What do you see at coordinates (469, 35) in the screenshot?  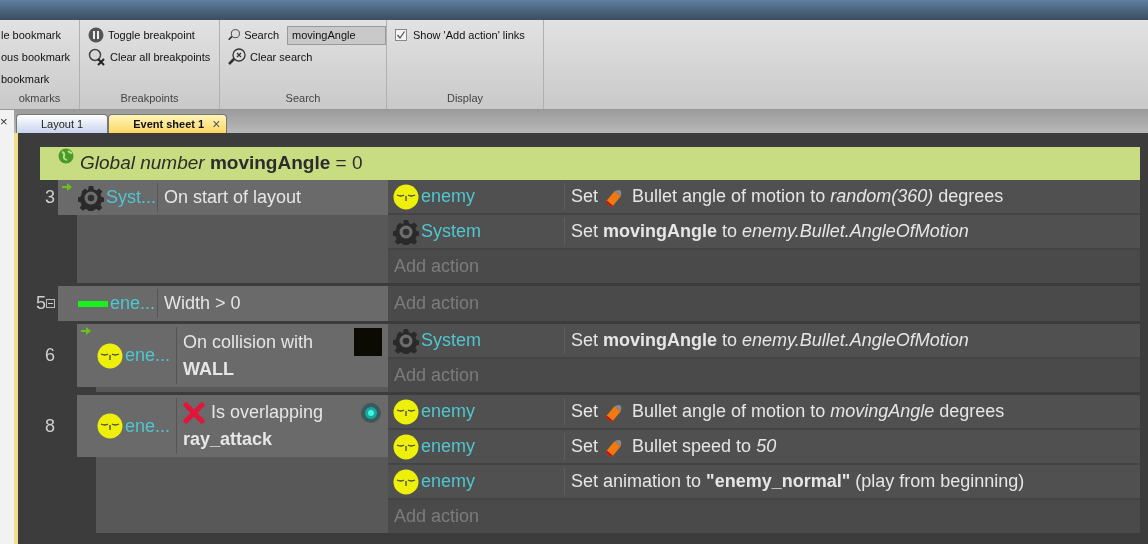 I see `checkbox-label: Show 'Add action' links` at bounding box center [469, 35].